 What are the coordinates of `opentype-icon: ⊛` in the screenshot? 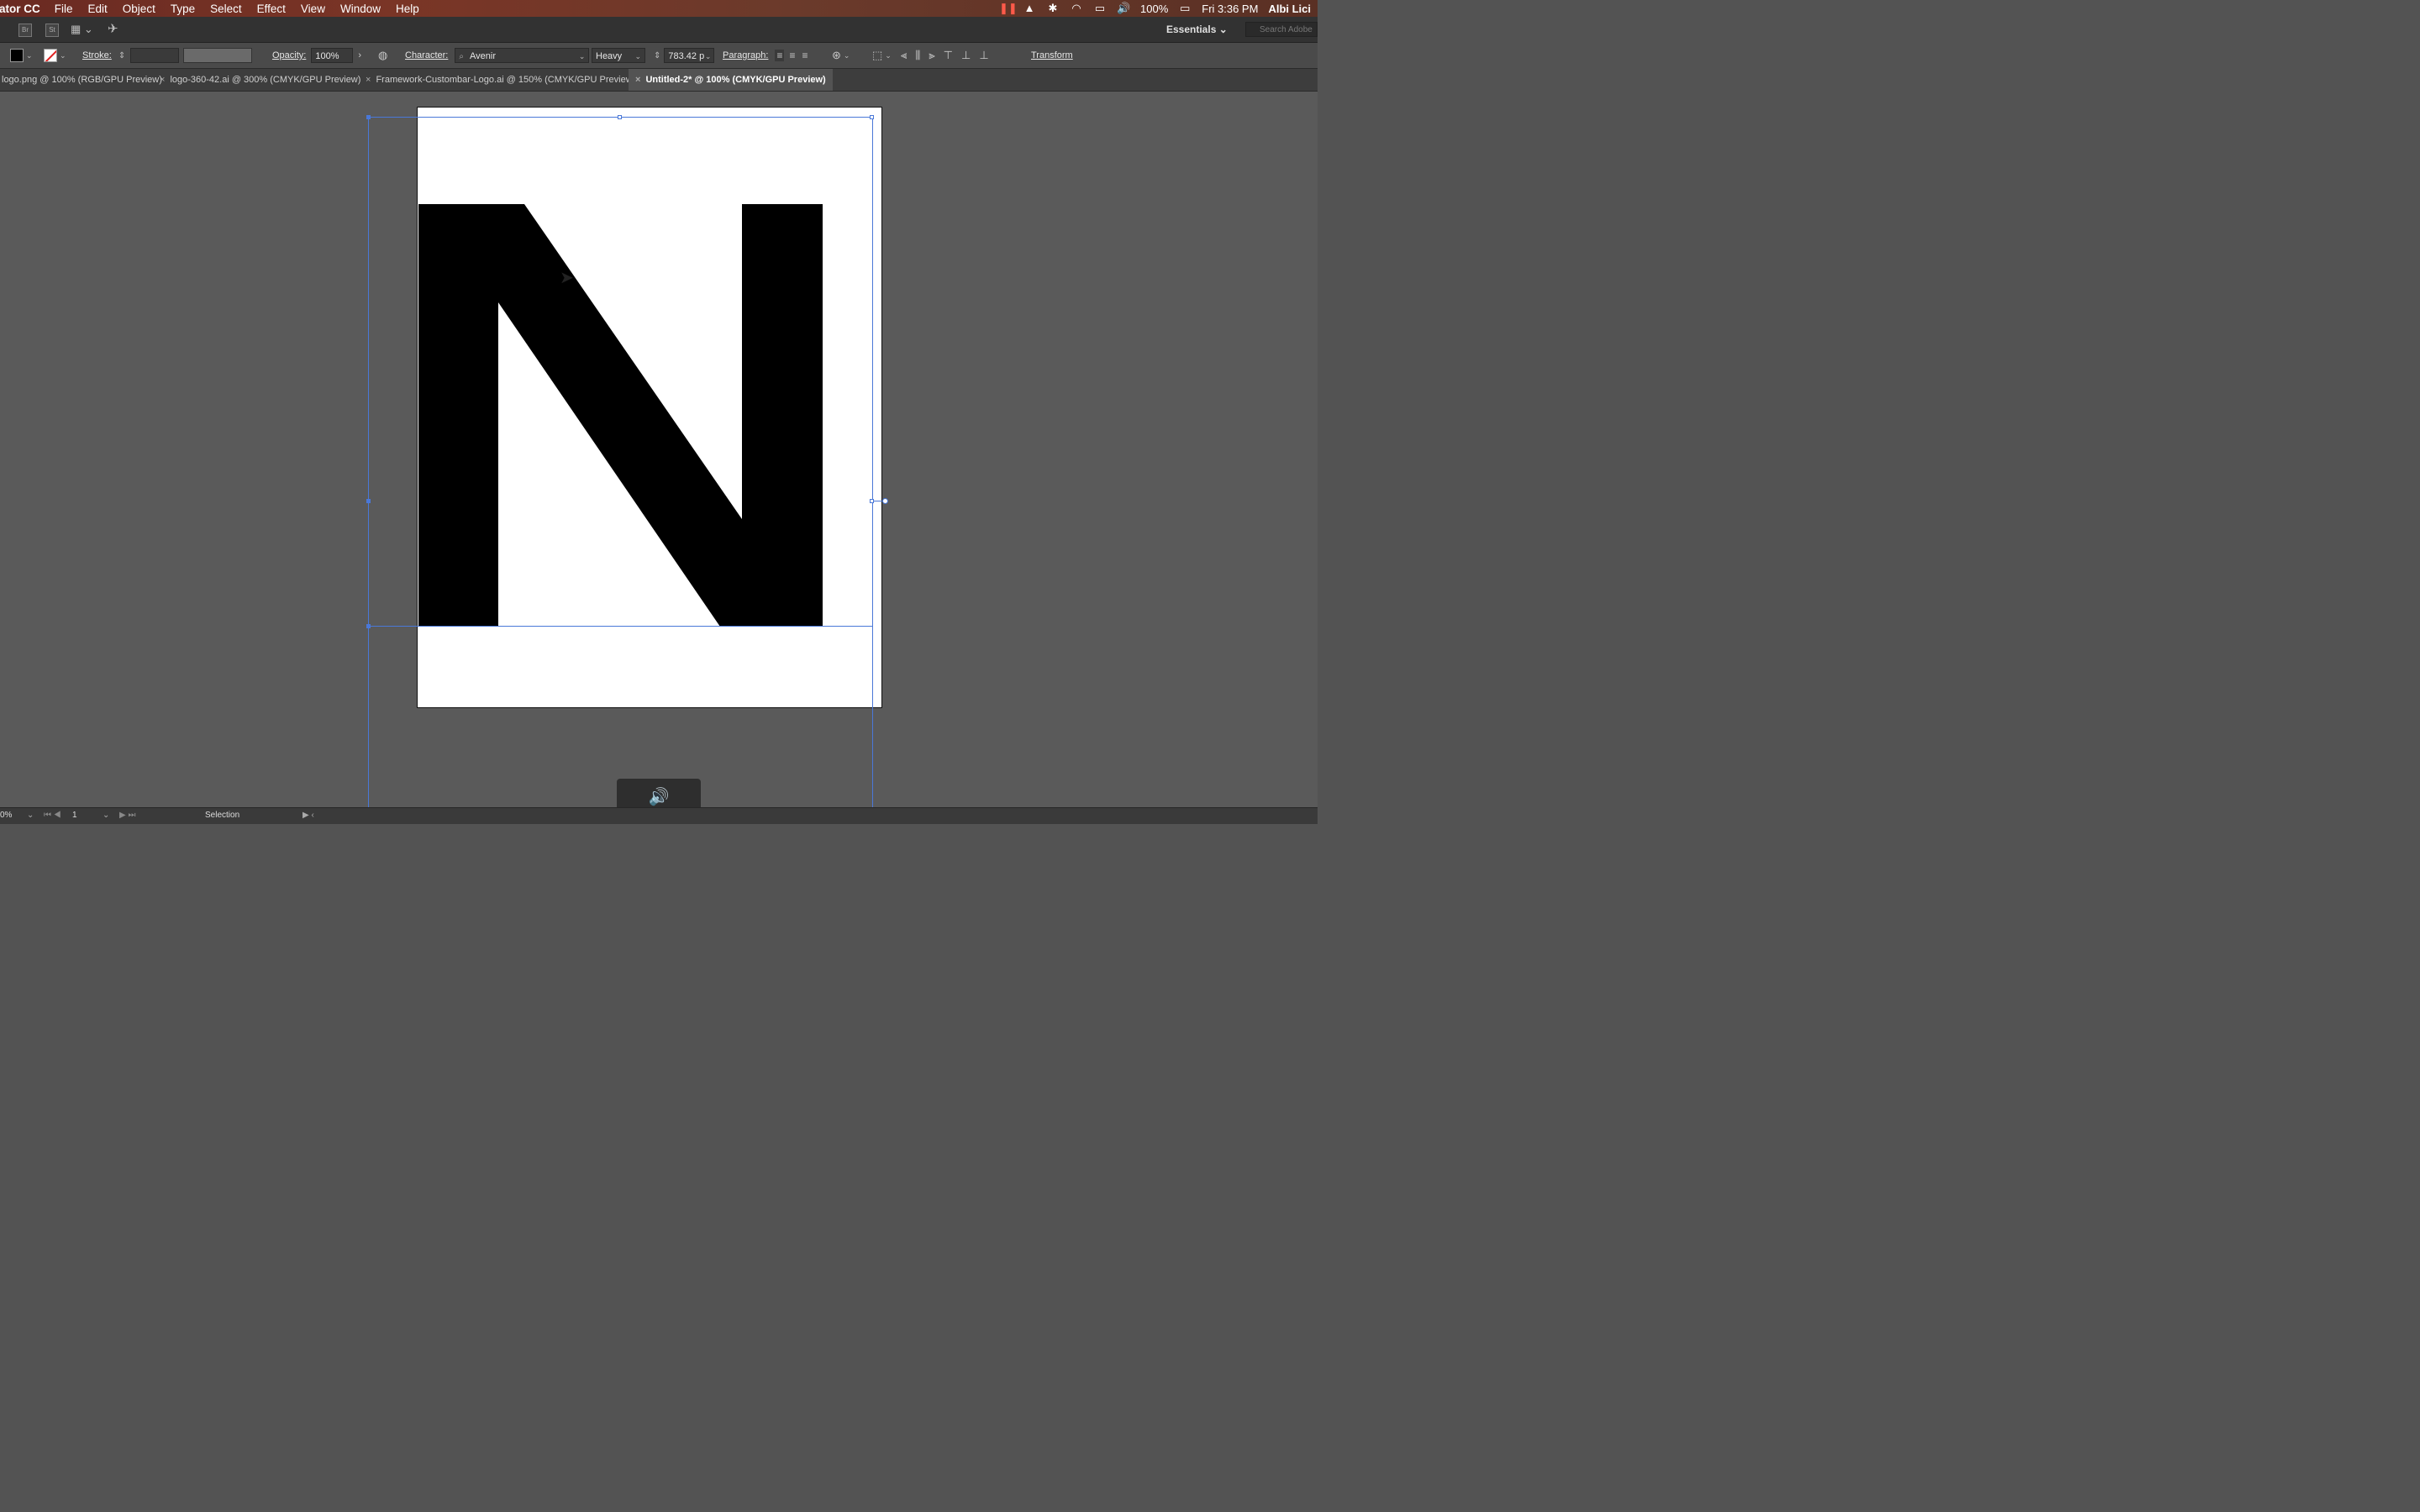 It's located at (837, 55).